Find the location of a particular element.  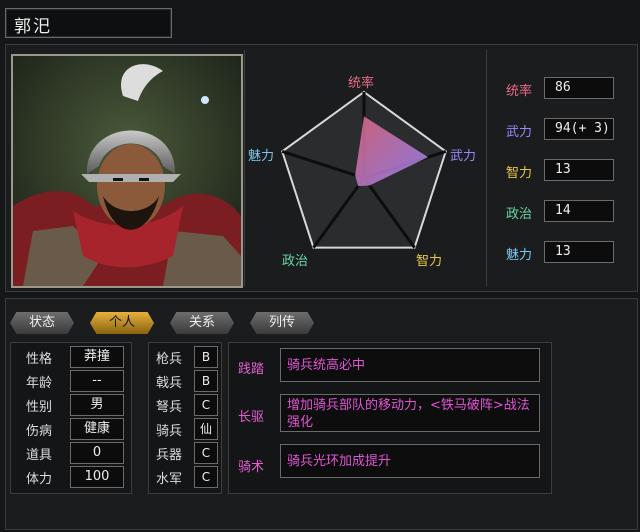

tab-status: 状态 is located at coordinates (42, 323).